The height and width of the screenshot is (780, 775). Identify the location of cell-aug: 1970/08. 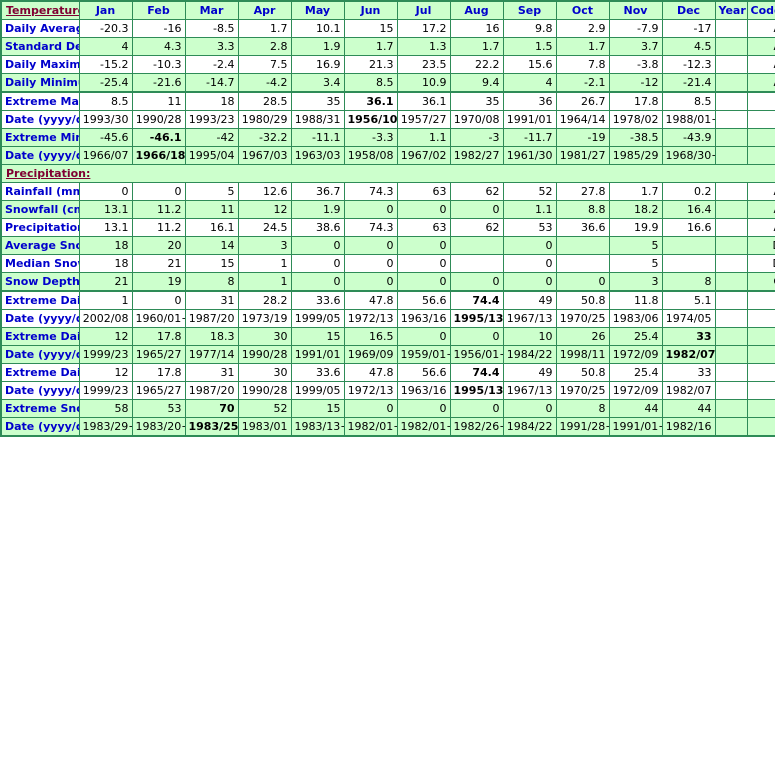
(476, 119).